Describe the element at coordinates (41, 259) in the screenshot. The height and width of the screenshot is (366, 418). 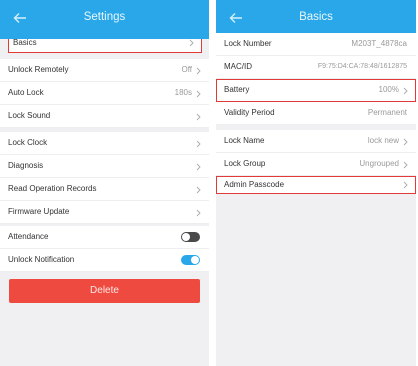
I see `row-label: Unlock Notification` at that location.